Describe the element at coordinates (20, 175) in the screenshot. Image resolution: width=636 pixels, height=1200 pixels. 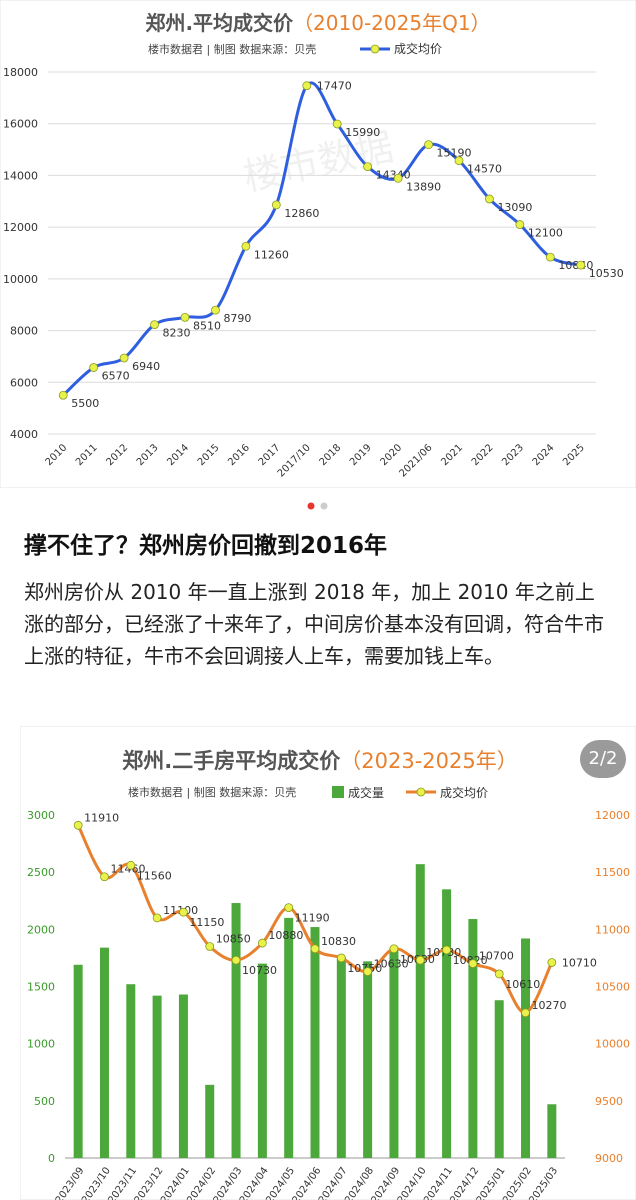
I see `y-tick-label: 14000` at that location.